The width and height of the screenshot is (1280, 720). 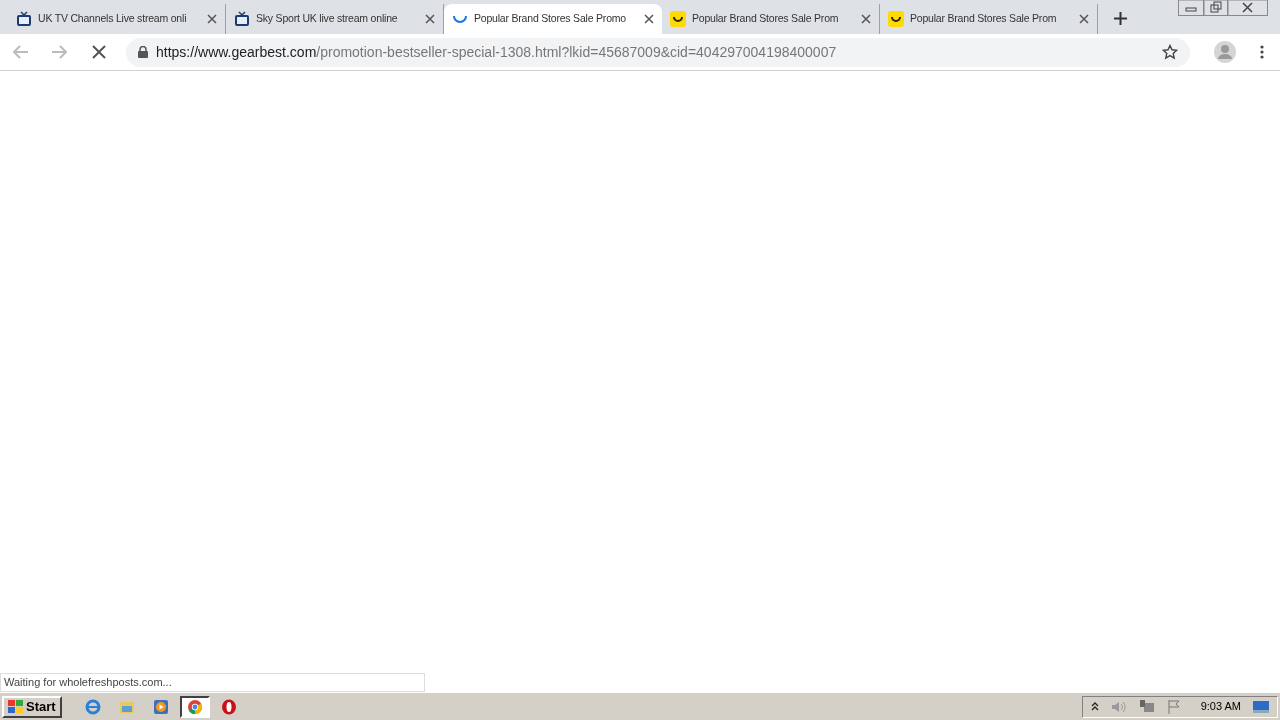 I want to click on chevron-up-icon, so click(x=1094, y=706).